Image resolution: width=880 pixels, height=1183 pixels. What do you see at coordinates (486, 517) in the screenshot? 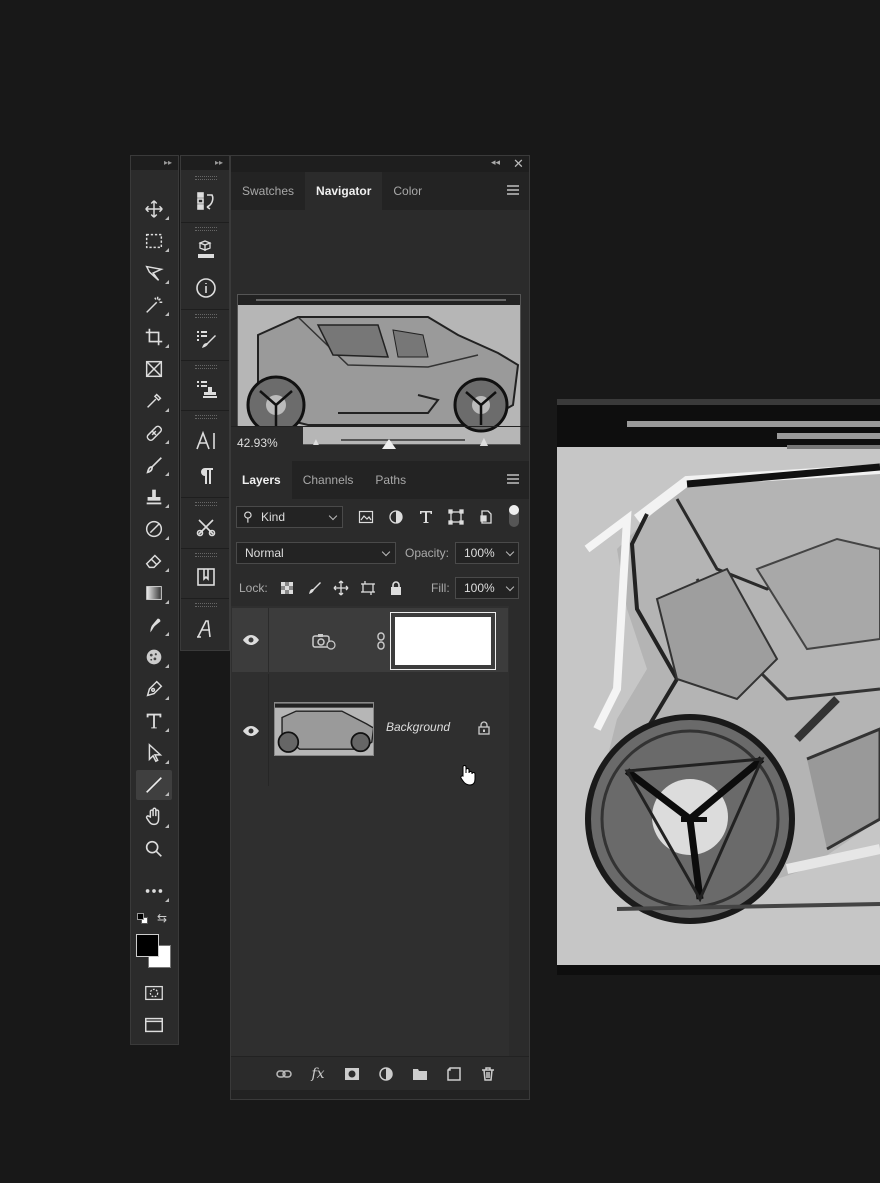
I see `filter-smart-object-icon` at bounding box center [486, 517].